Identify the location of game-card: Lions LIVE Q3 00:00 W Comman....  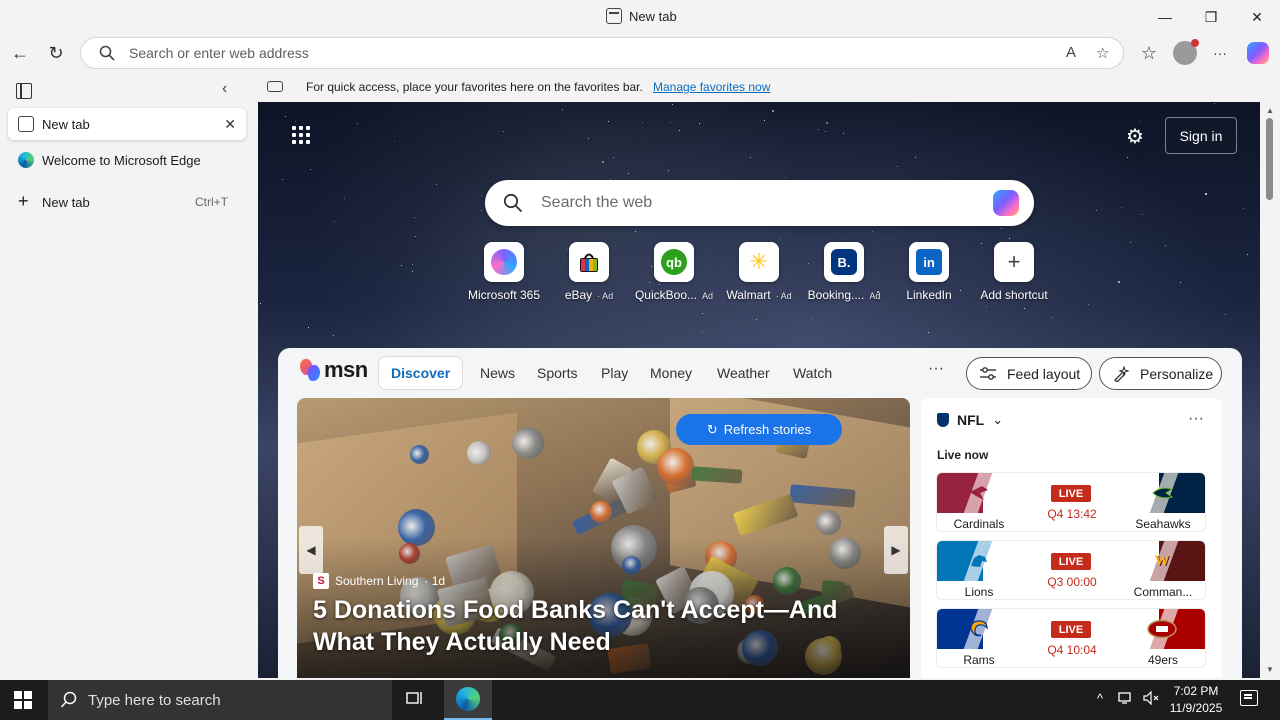
(1071, 570).